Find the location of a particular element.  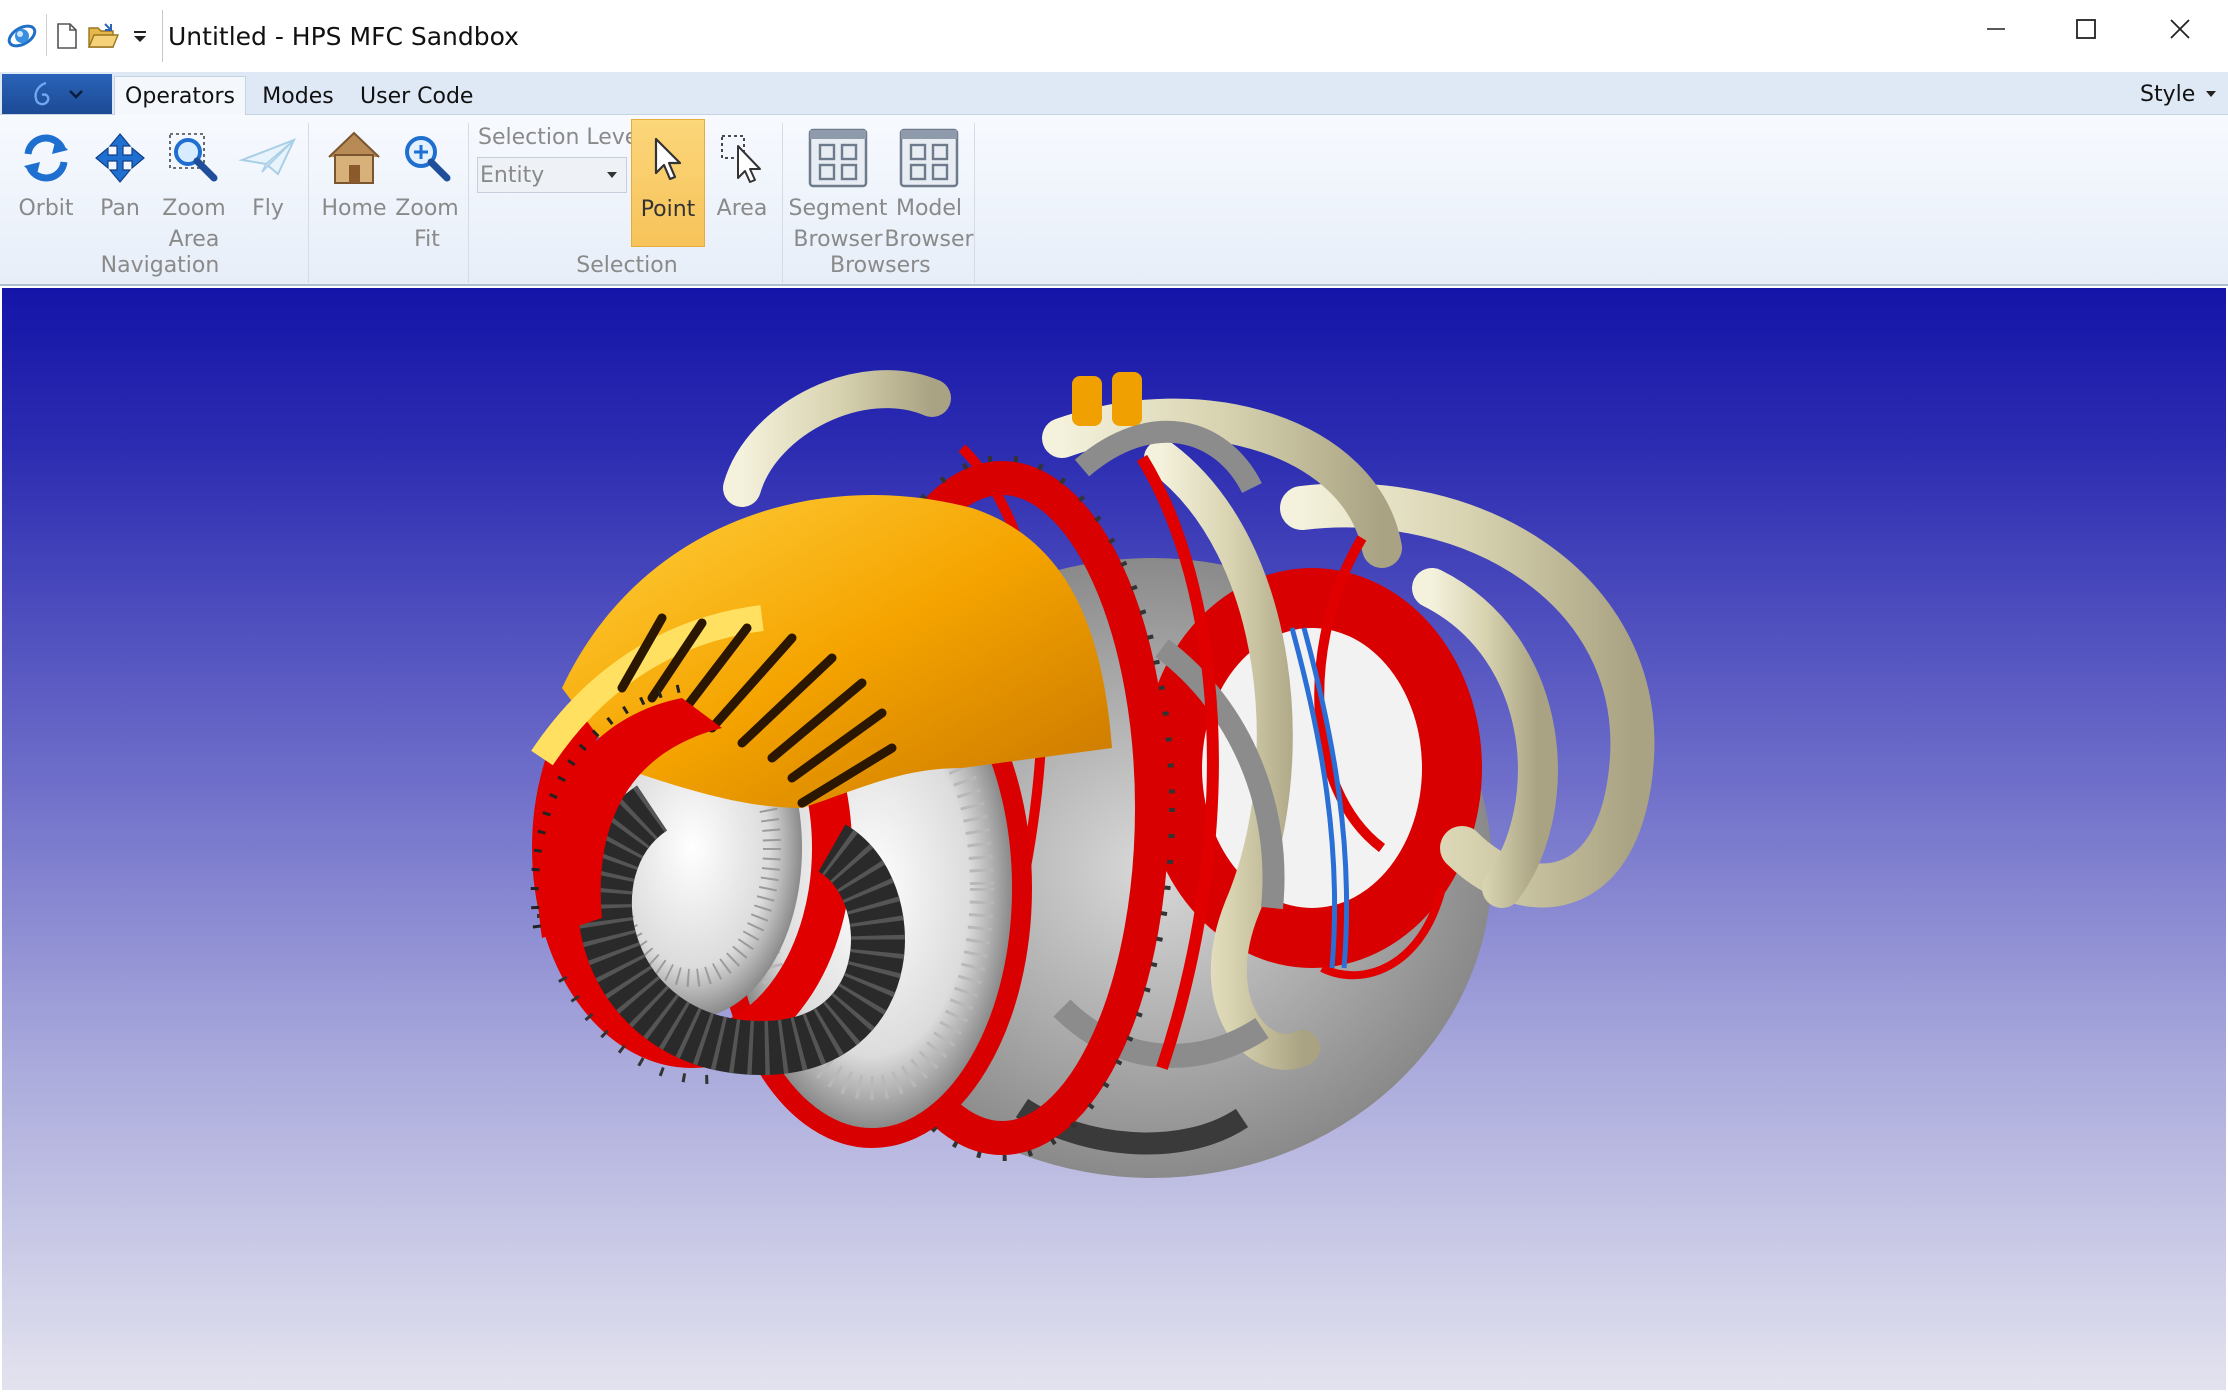

orbit-button: Orbit is located at coordinates (46, 173).